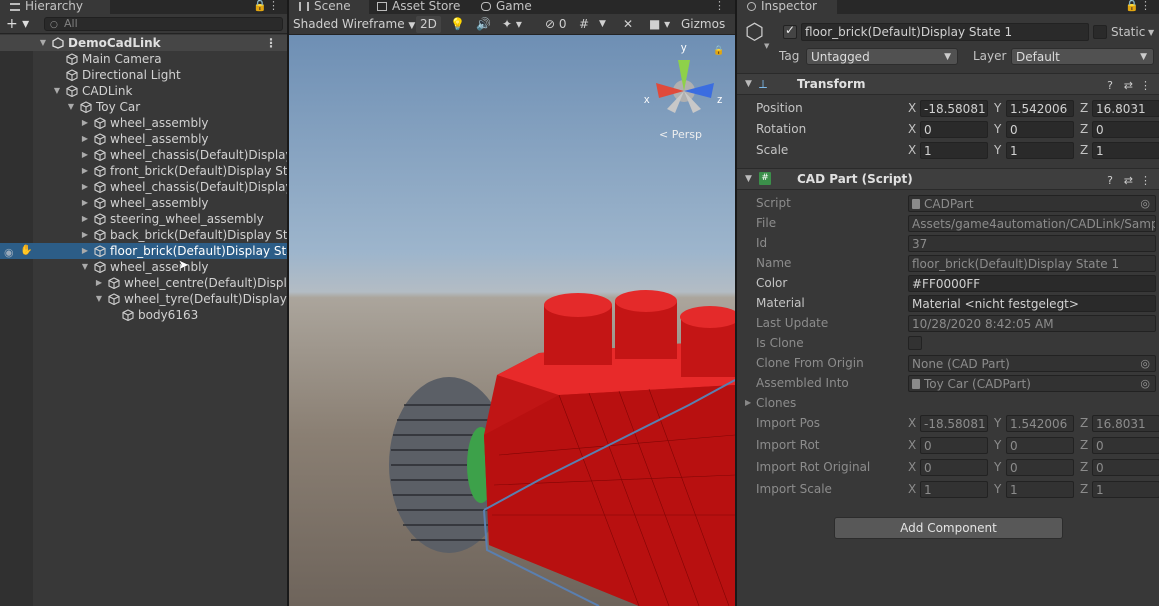  I want to click on hierarchy-item: ▼ wheel_tyre(Default)Display S, so click(160, 299).